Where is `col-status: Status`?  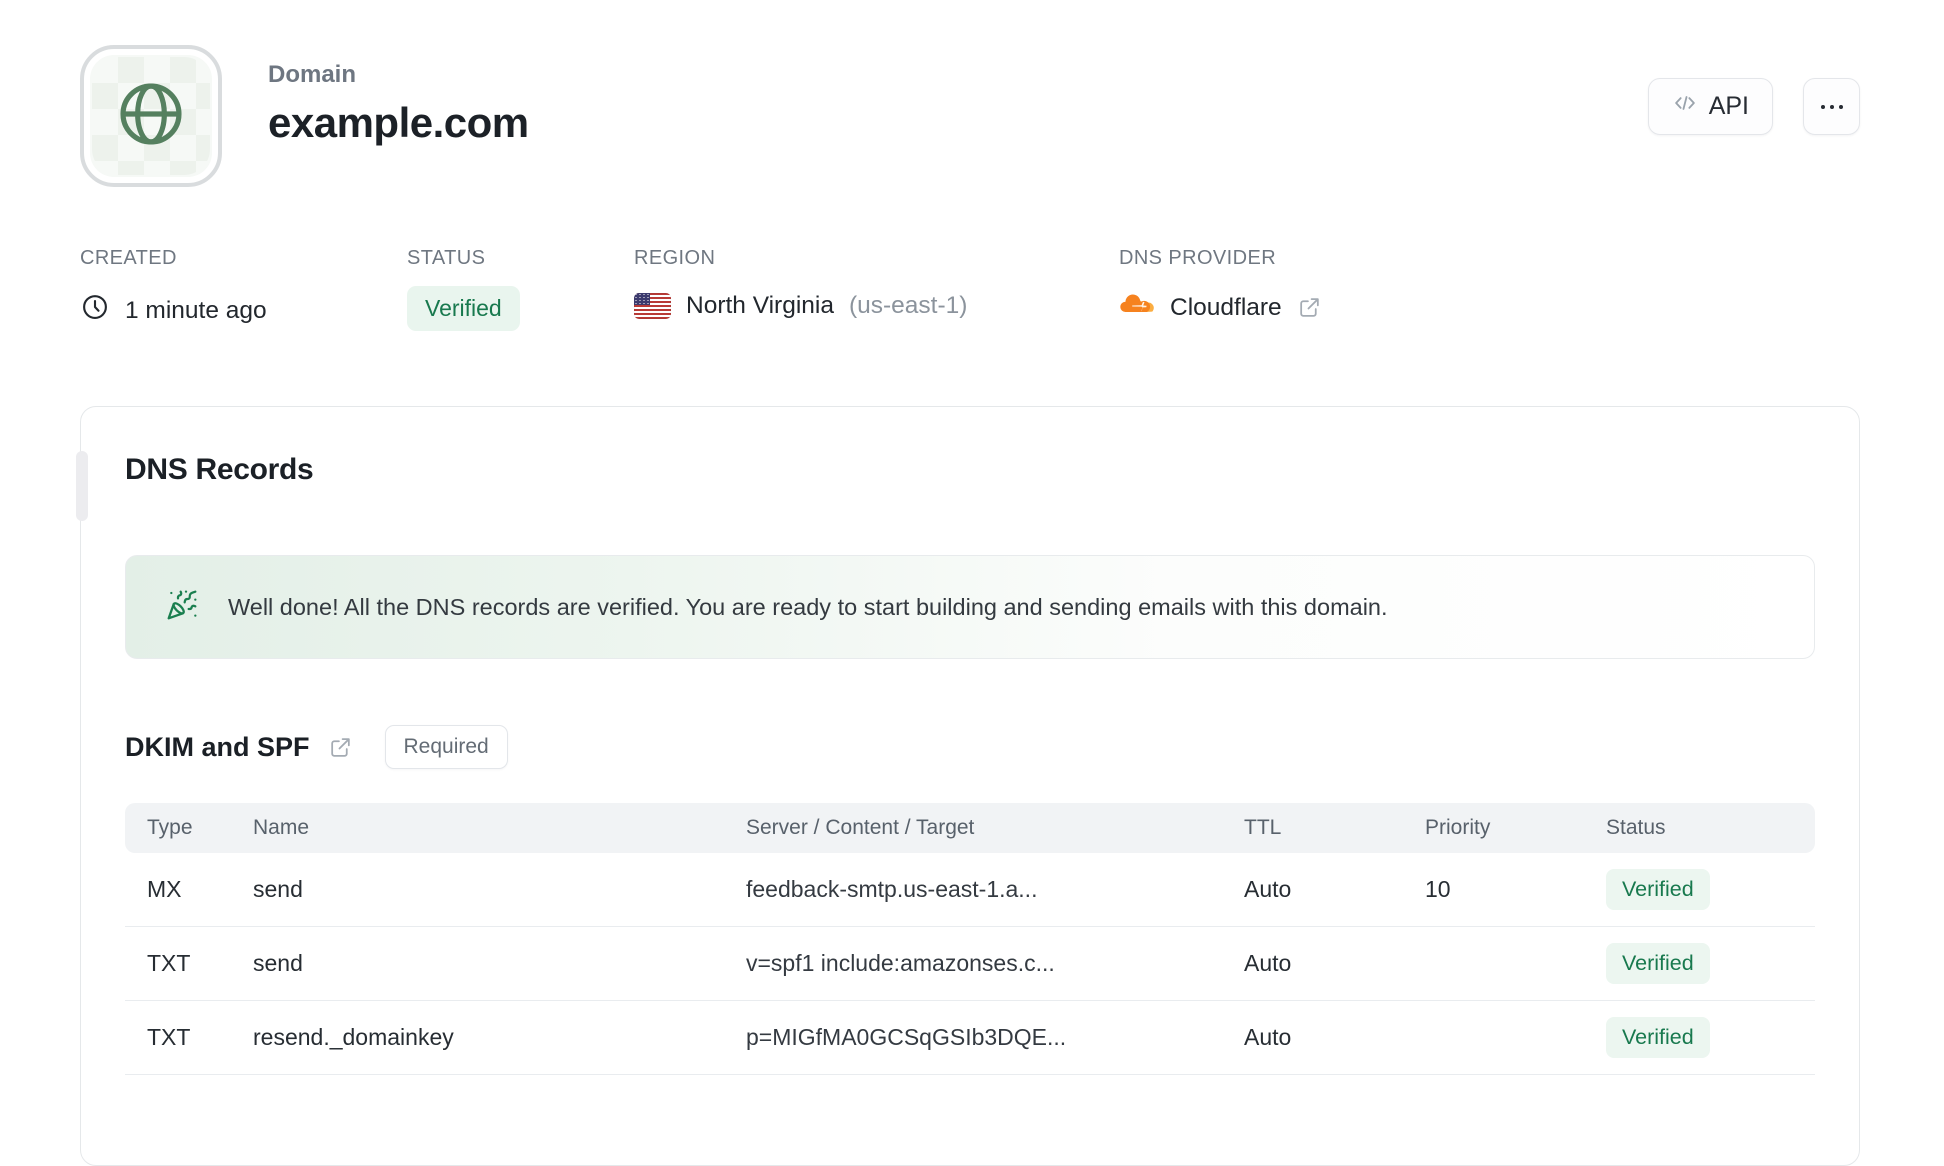 col-status: Status is located at coordinates (1636, 827).